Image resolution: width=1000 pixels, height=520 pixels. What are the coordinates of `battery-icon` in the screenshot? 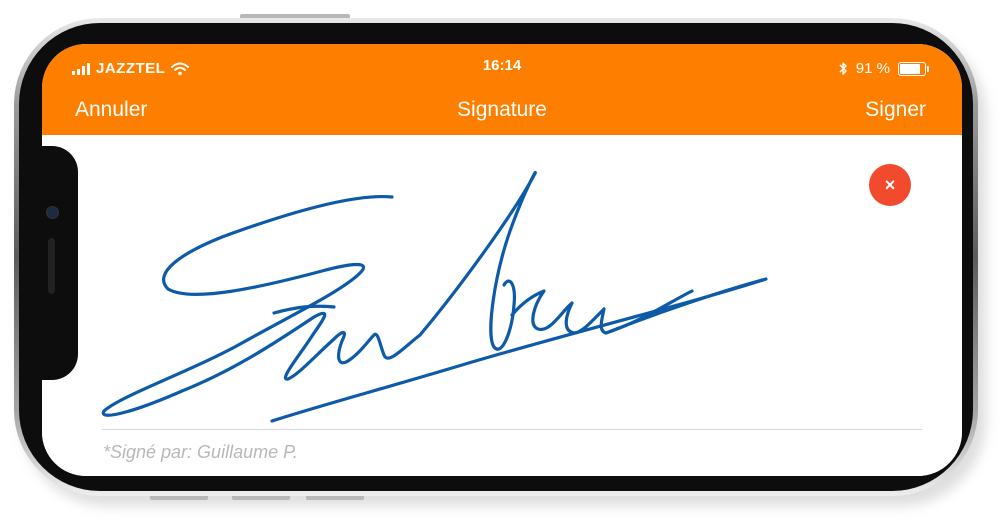 It's located at (913, 68).